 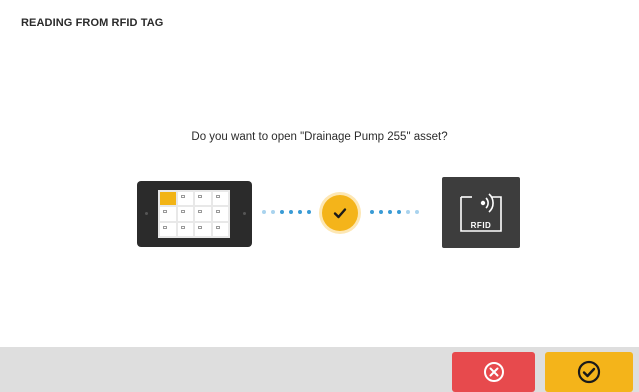 I want to click on page-title: READING FROM RFID TAG, so click(x=92, y=23).